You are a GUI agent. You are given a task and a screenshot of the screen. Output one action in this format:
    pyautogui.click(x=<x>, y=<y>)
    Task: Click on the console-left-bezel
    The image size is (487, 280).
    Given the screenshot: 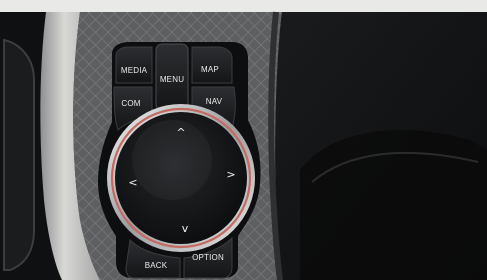 What is the action you would take?
    pyautogui.click(x=19, y=154)
    